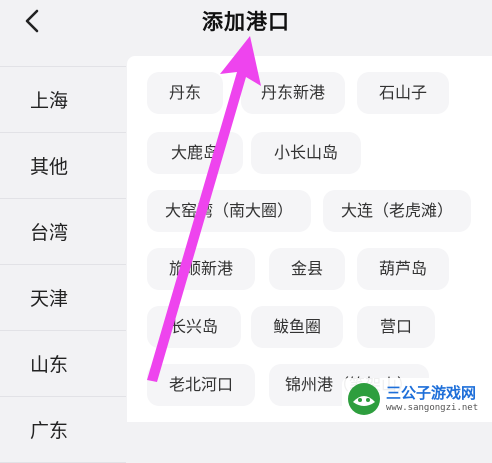 The image size is (492, 463). What do you see at coordinates (364, 399) in the screenshot?
I see `watermark-logo-icon` at bounding box center [364, 399].